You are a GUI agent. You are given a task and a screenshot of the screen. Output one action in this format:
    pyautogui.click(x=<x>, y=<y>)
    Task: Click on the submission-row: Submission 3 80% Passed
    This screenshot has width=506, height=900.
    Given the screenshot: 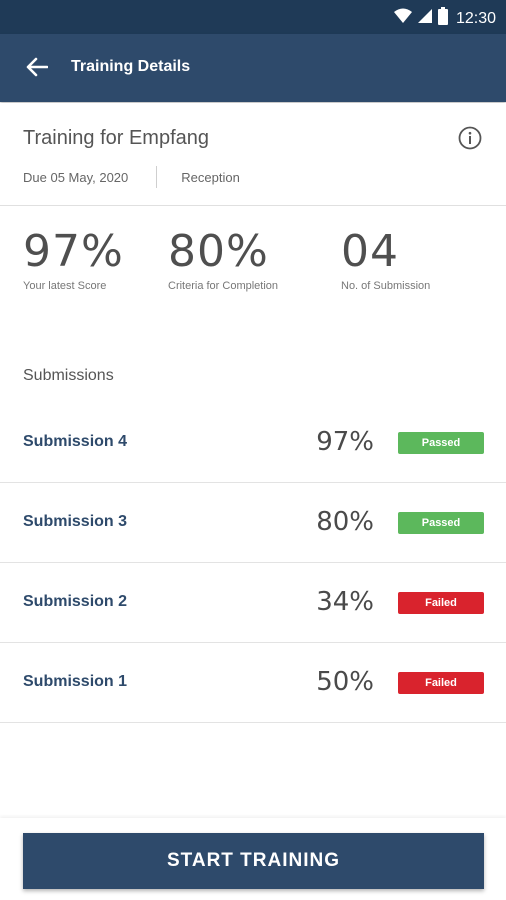 What is the action you would take?
    pyautogui.click(x=253, y=523)
    